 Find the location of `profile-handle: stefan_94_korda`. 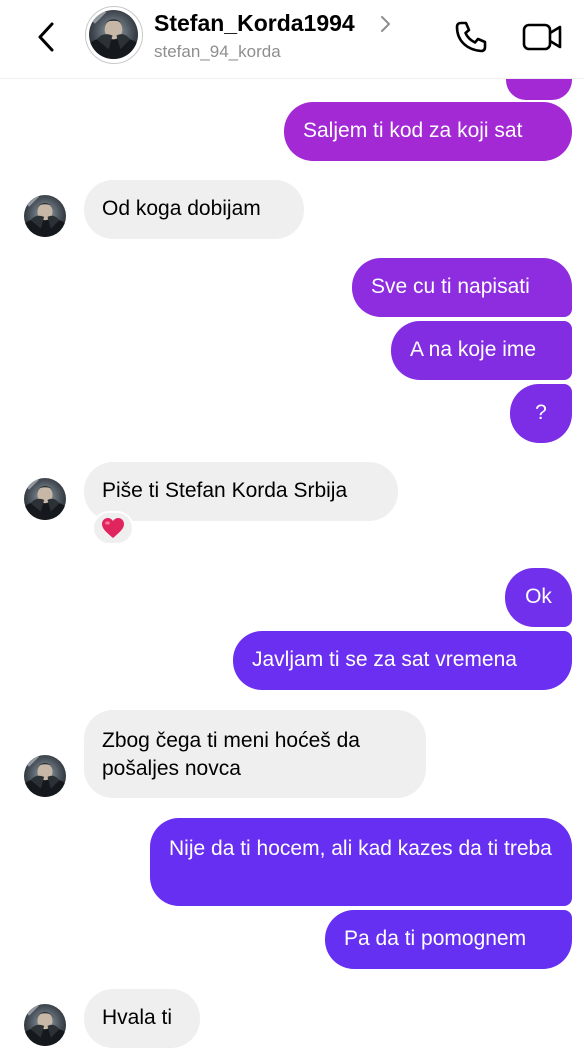

profile-handle: stefan_94_korda is located at coordinates (217, 52).